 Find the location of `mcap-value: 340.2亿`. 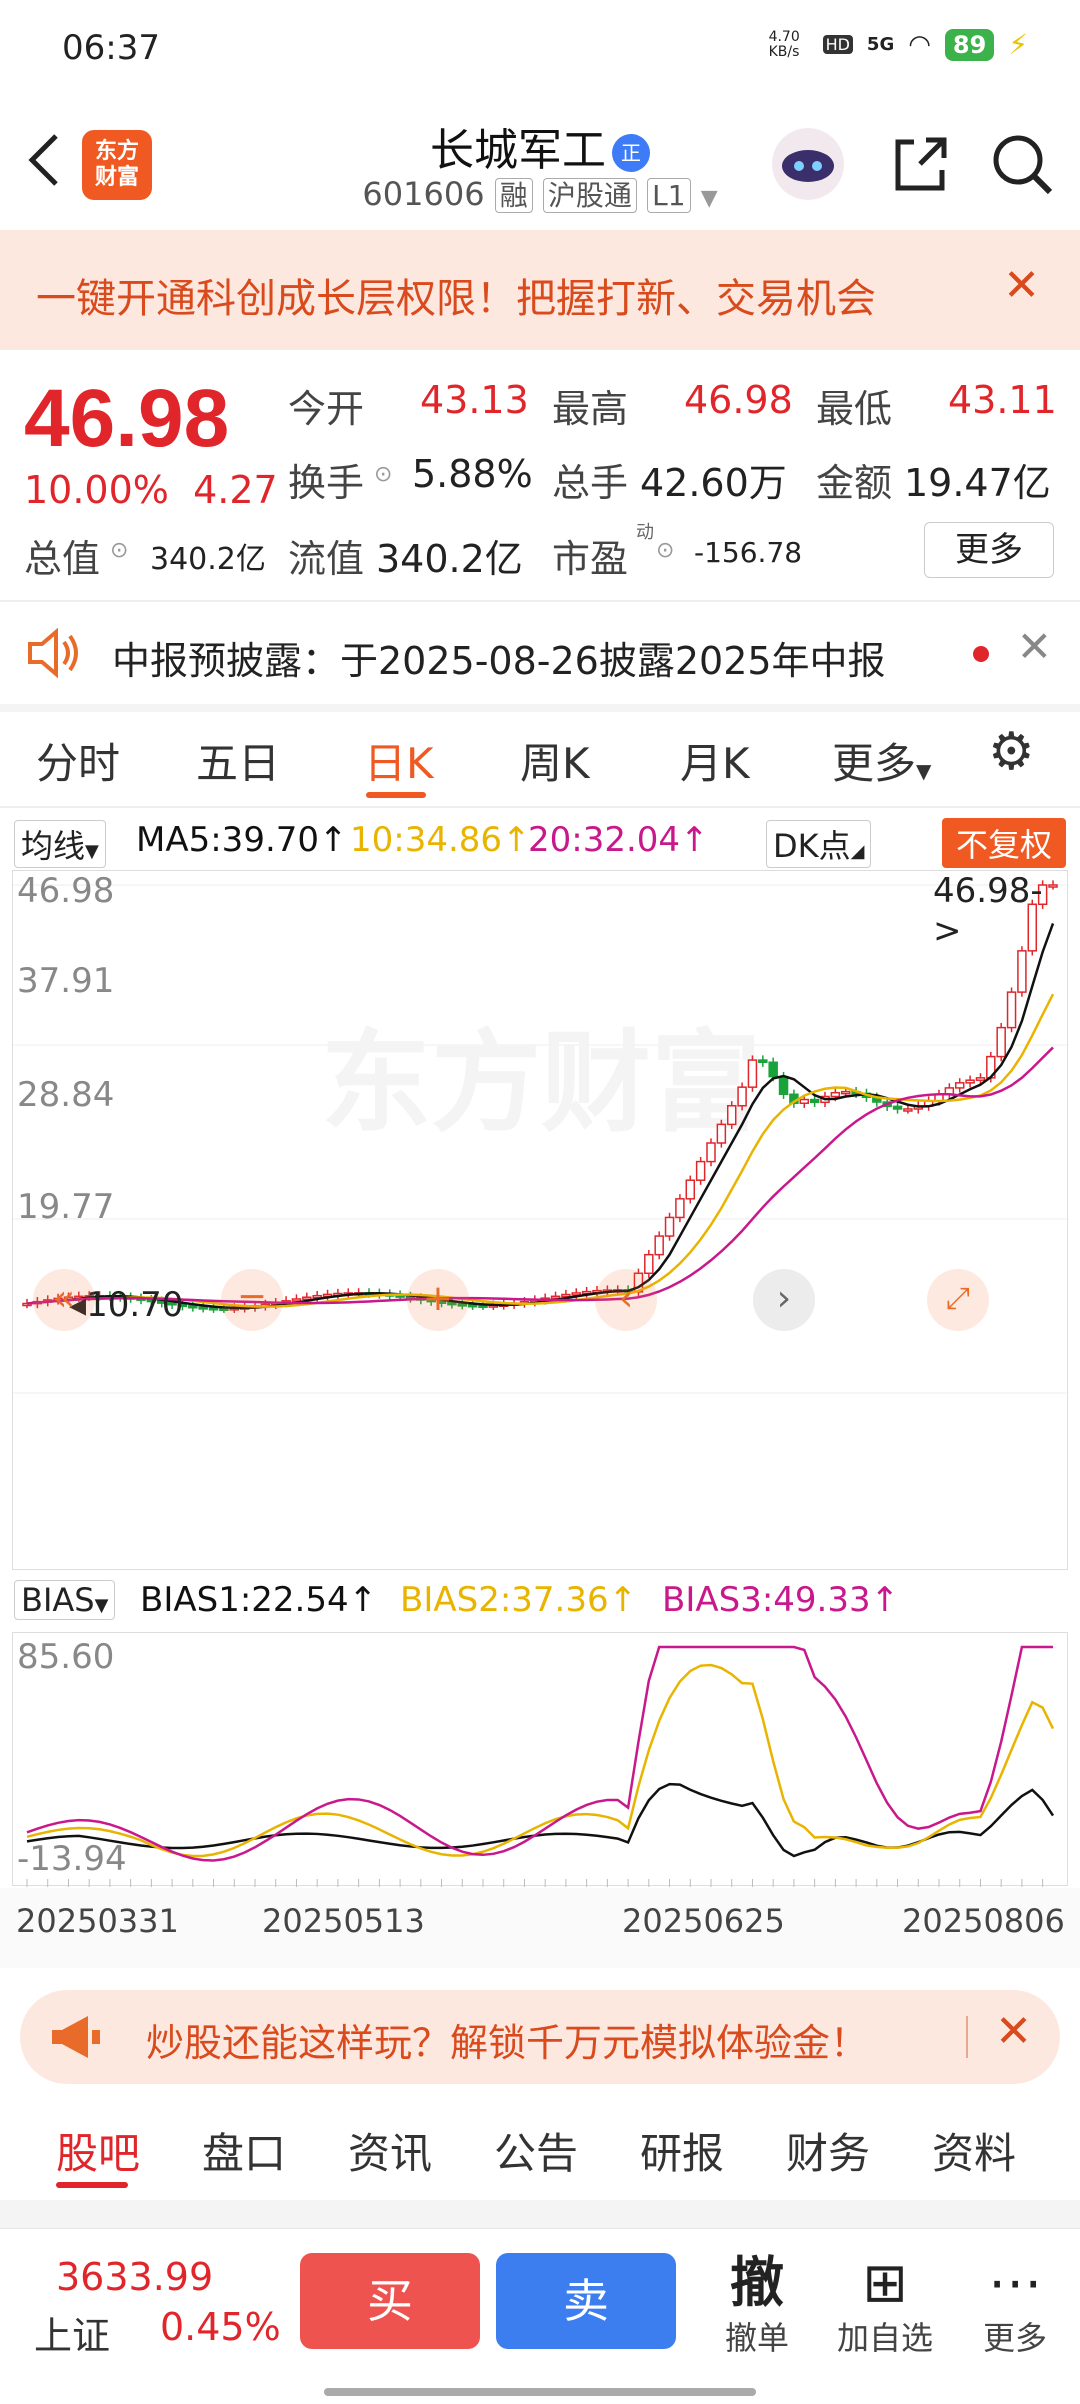

mcap-value: 340.2亿 is located at coordinates (208, 559).